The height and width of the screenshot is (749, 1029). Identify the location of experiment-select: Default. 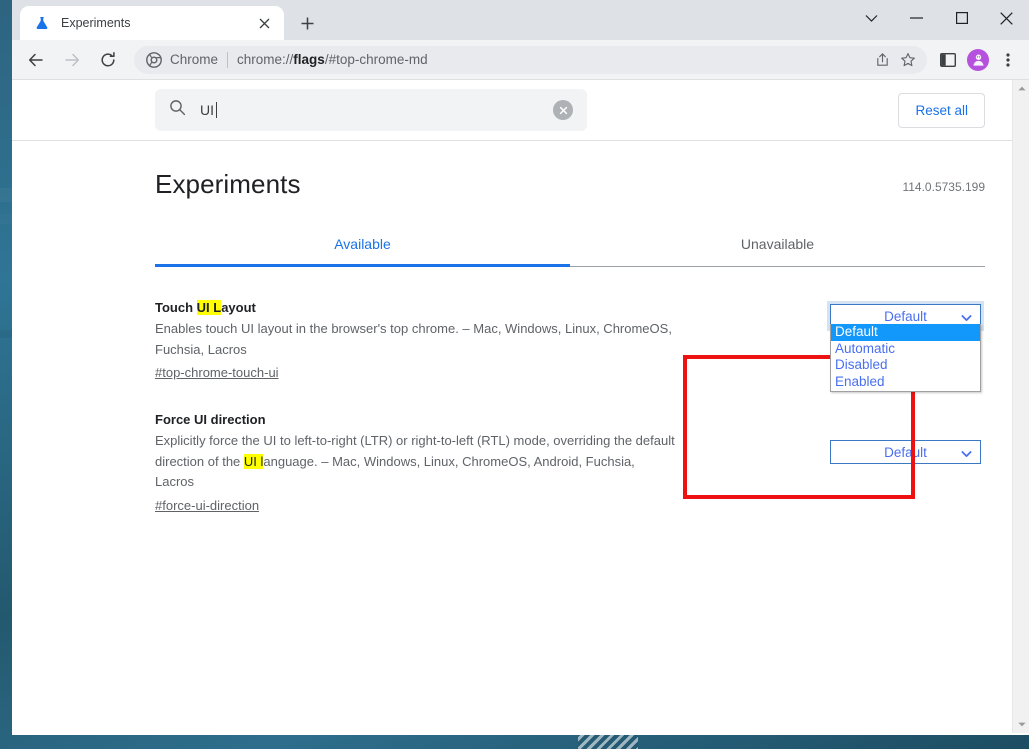
(905, 452).